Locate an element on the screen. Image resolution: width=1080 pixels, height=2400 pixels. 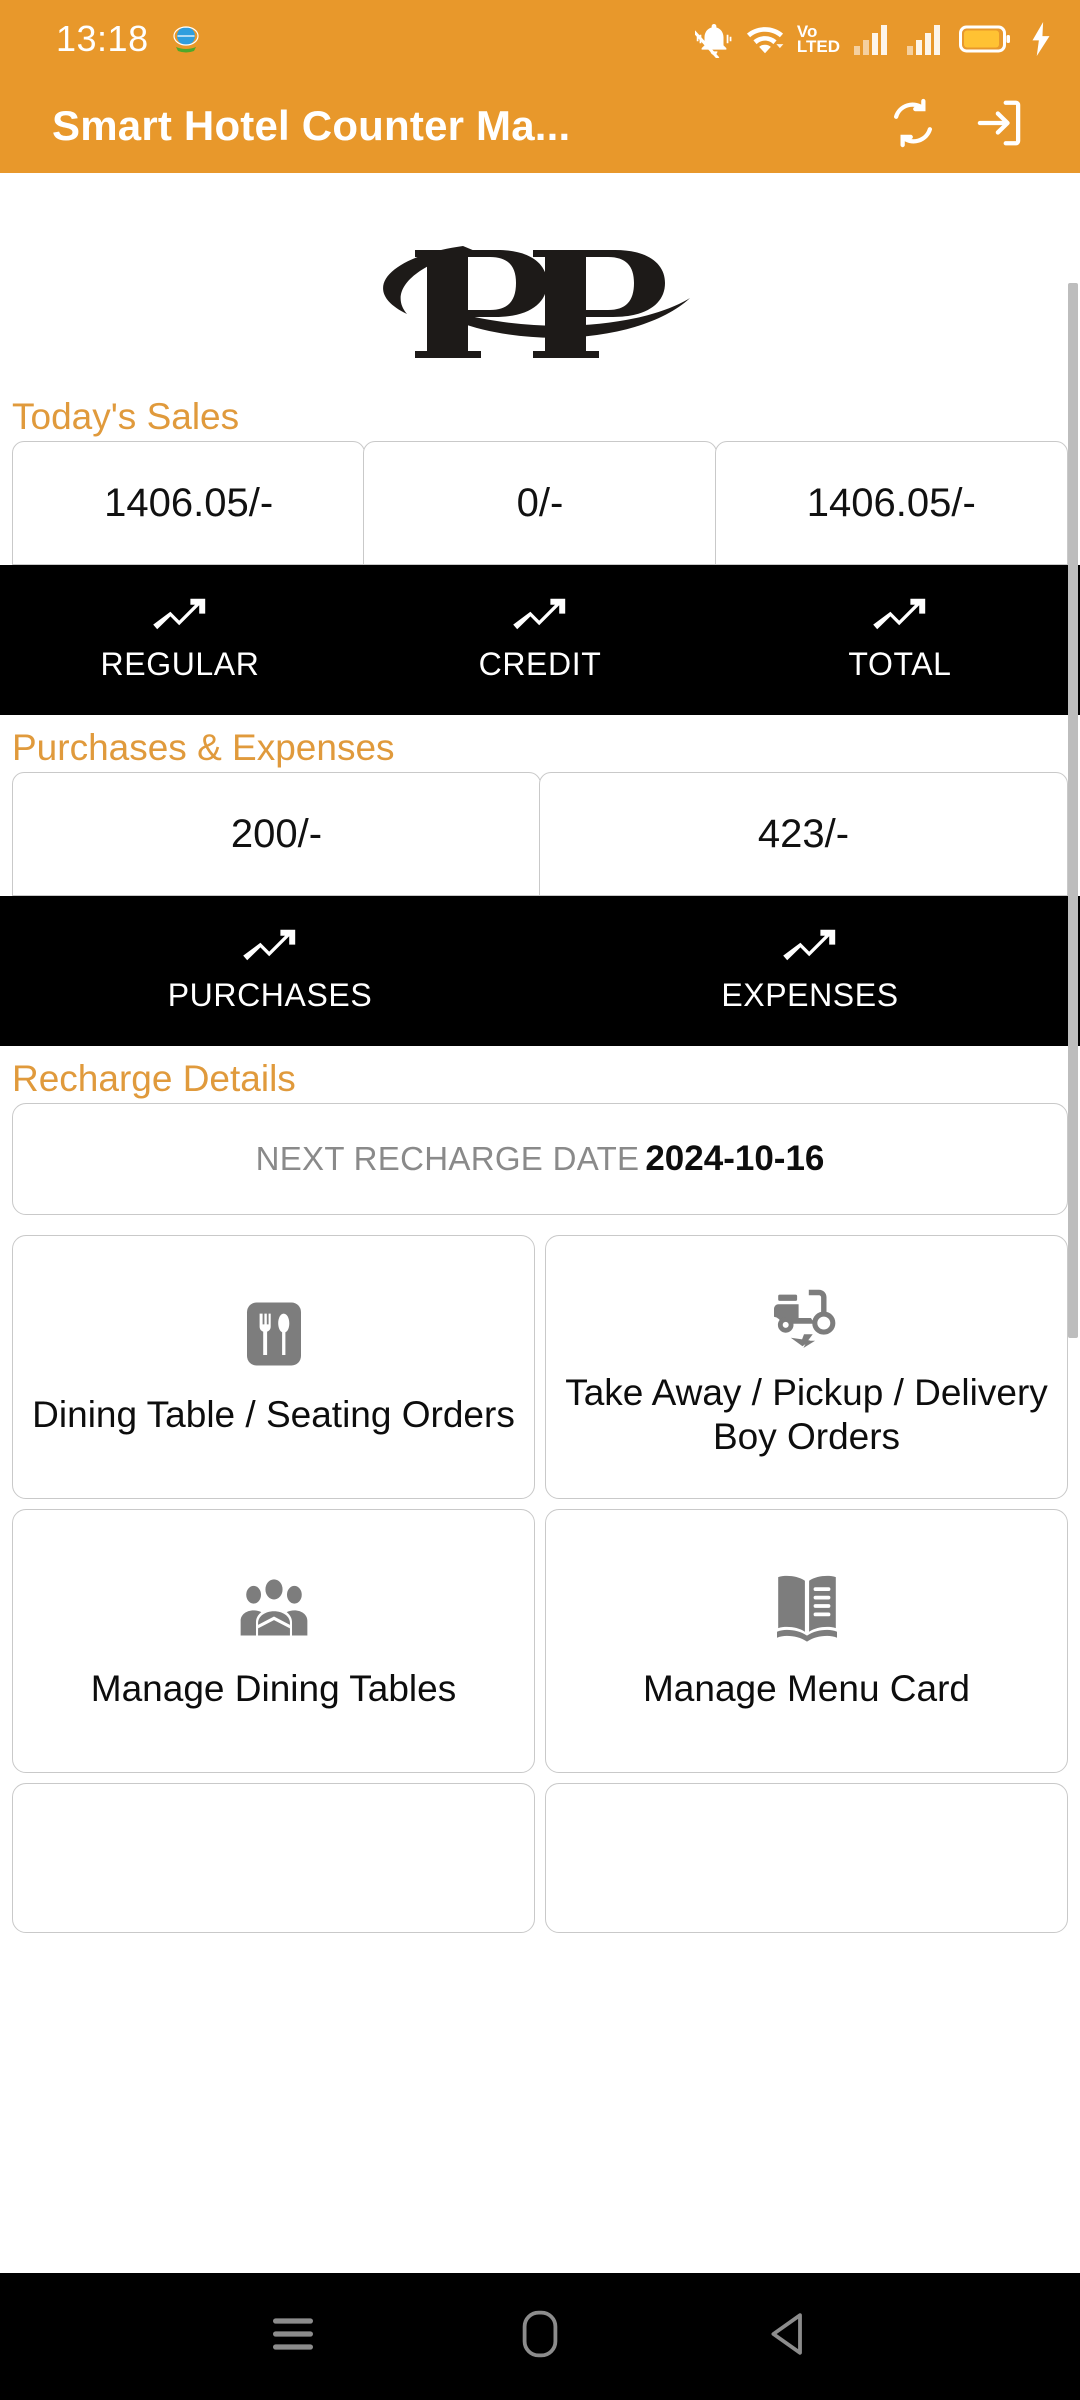
tile-dining-table-seating-orders: Dining Table / Seating Orders is located at coordinates (273, 1367).